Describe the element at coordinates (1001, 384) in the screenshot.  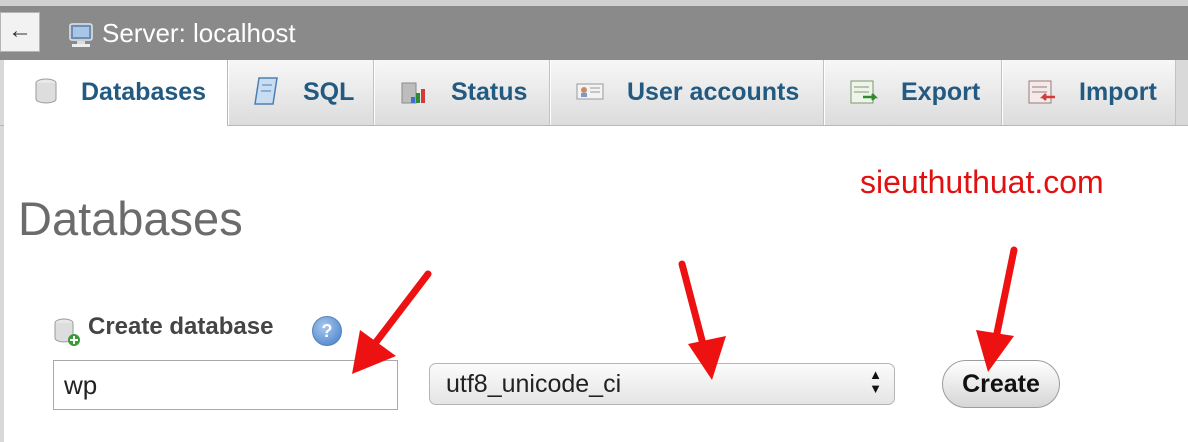
I see `create-button: Create` at that location.